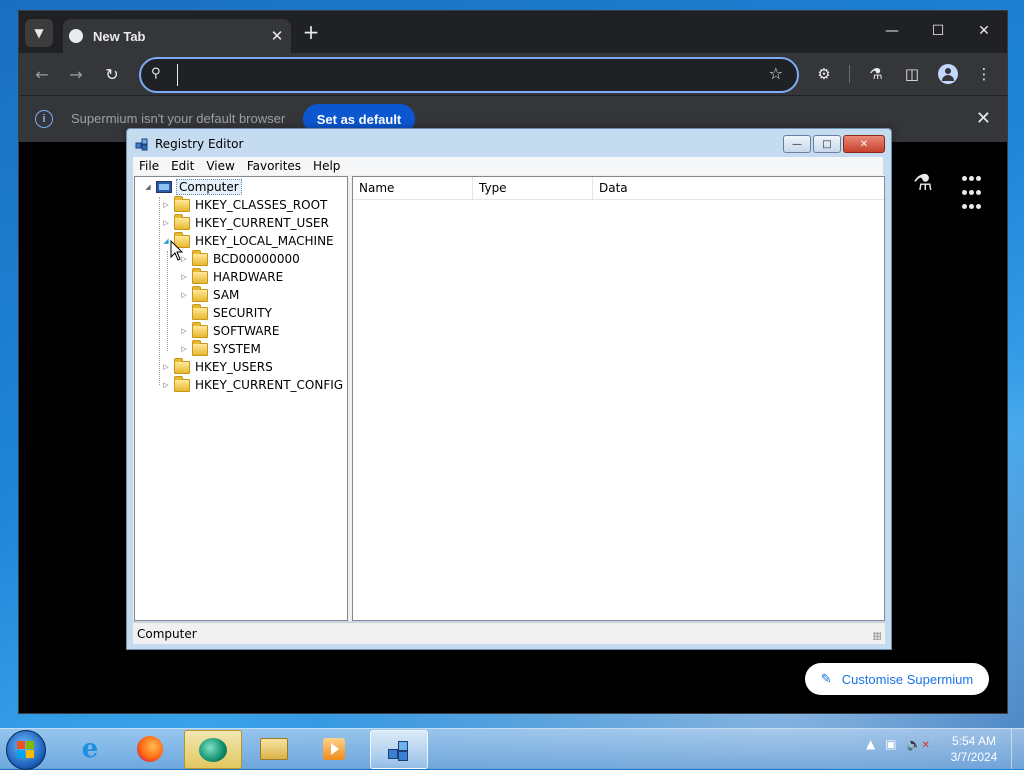 This screenshot has height=770, width=1024. Describe the element at coordinates (177, 36) in the screenshot. I see `tab-new-tab: New Tab ✕` at that location.